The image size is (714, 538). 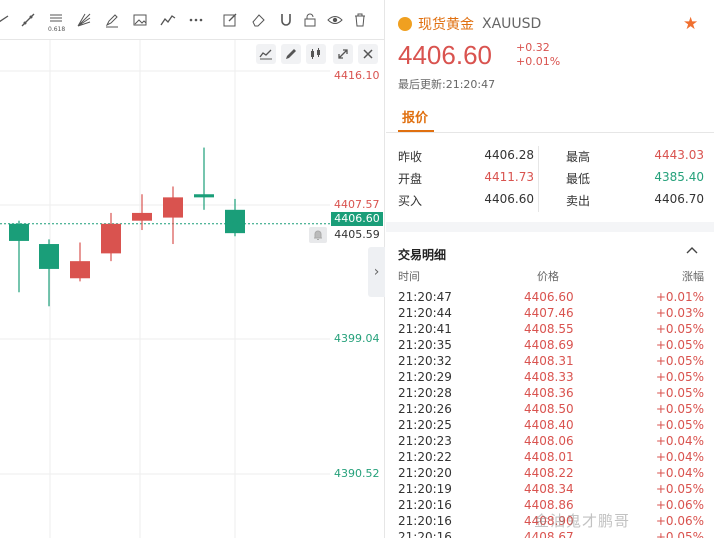 I want to click on quote-label: 开盘, so click(x=410, y=179).